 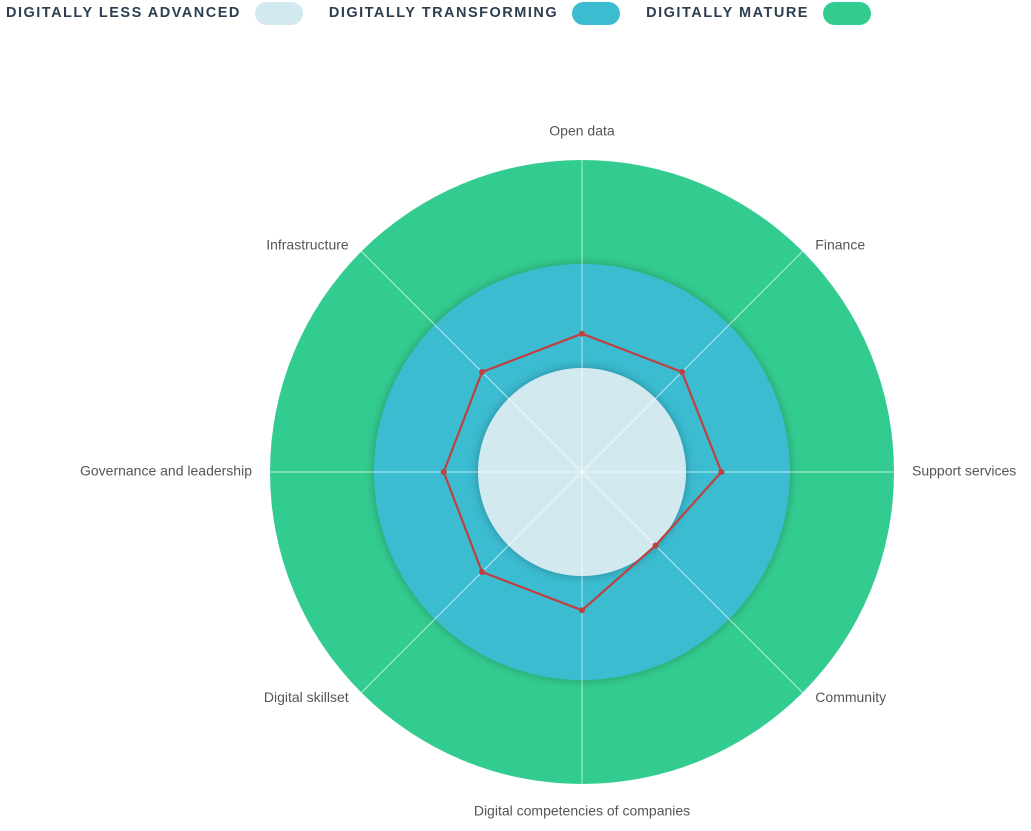 What do you see at coordinates (166, 471) in the screenshot?
I see `axis-label: Governance and leadership` at bounding box center [166, 471].